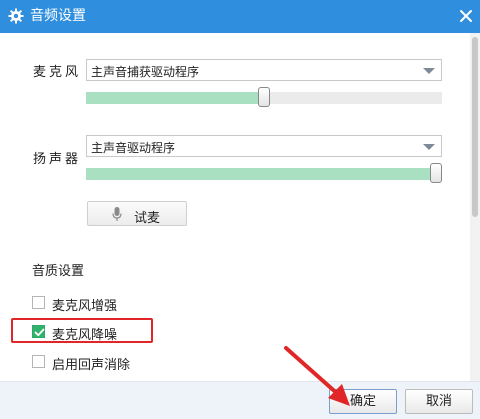 The image size is (480, 419). I want to click on test-microphone-label: 试麦, so click(147, 218).